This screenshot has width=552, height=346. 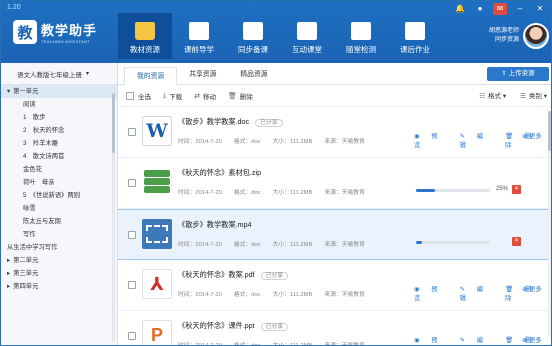 I want to click on select-all-checkbox: 全选, so click(x=138, y=96).